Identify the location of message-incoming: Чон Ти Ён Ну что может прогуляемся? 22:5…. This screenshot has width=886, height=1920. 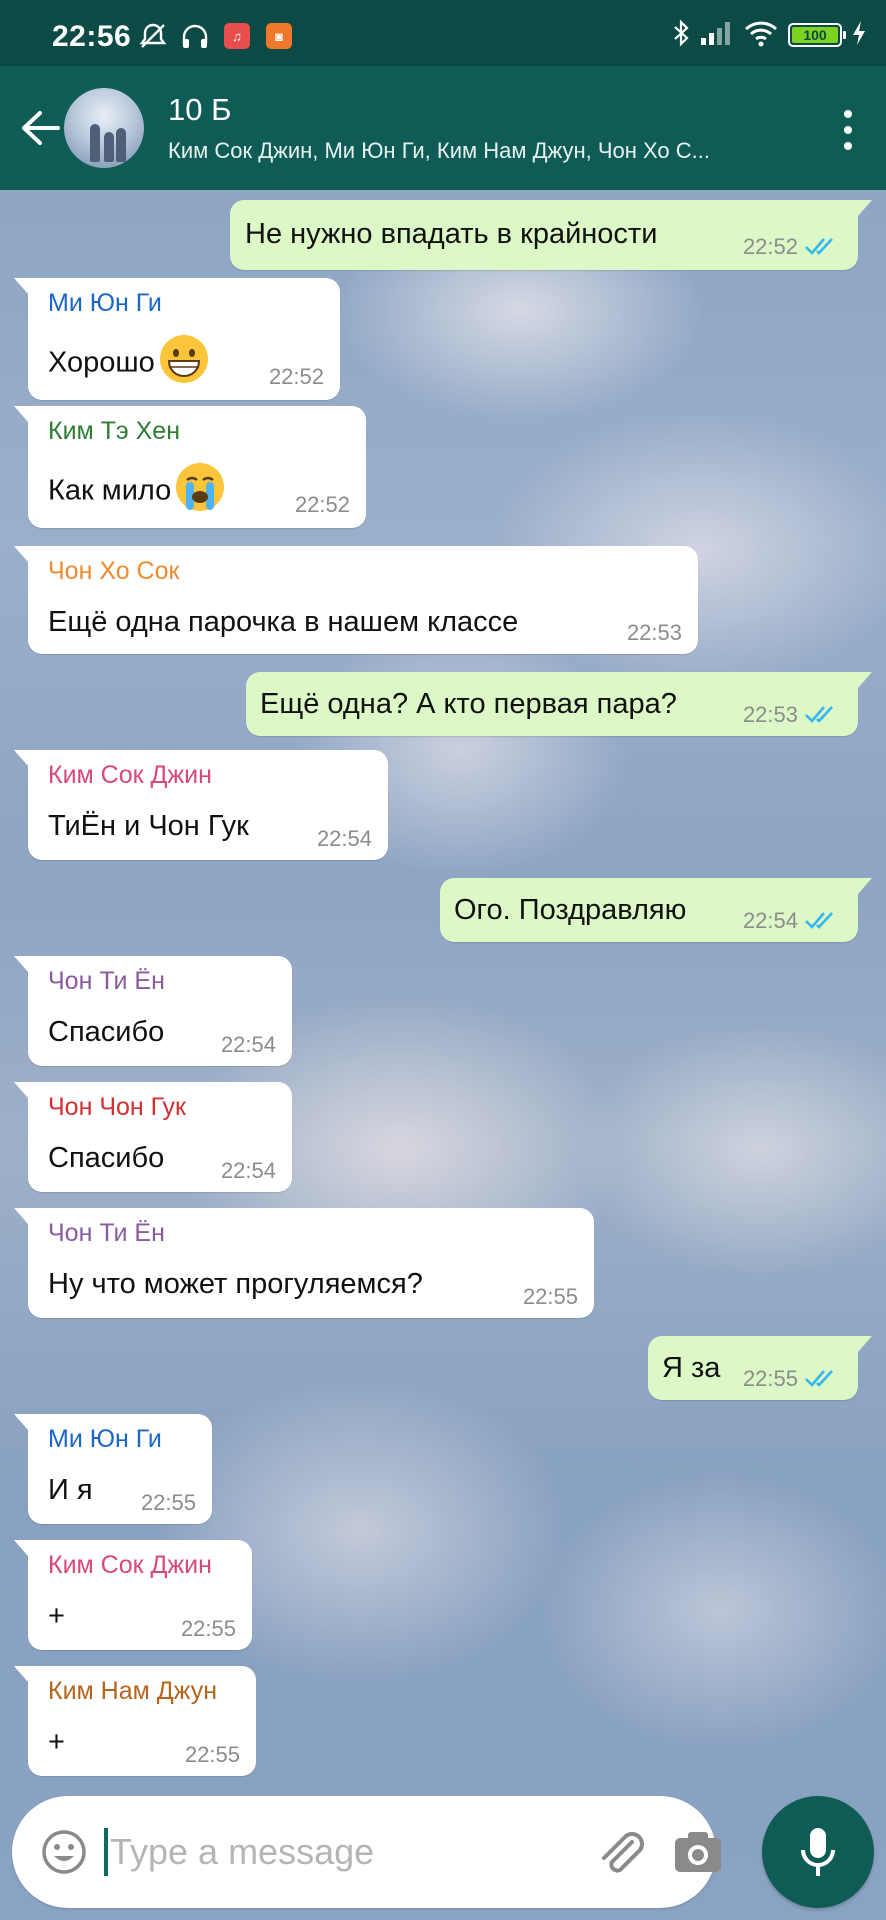
(304, 1263).